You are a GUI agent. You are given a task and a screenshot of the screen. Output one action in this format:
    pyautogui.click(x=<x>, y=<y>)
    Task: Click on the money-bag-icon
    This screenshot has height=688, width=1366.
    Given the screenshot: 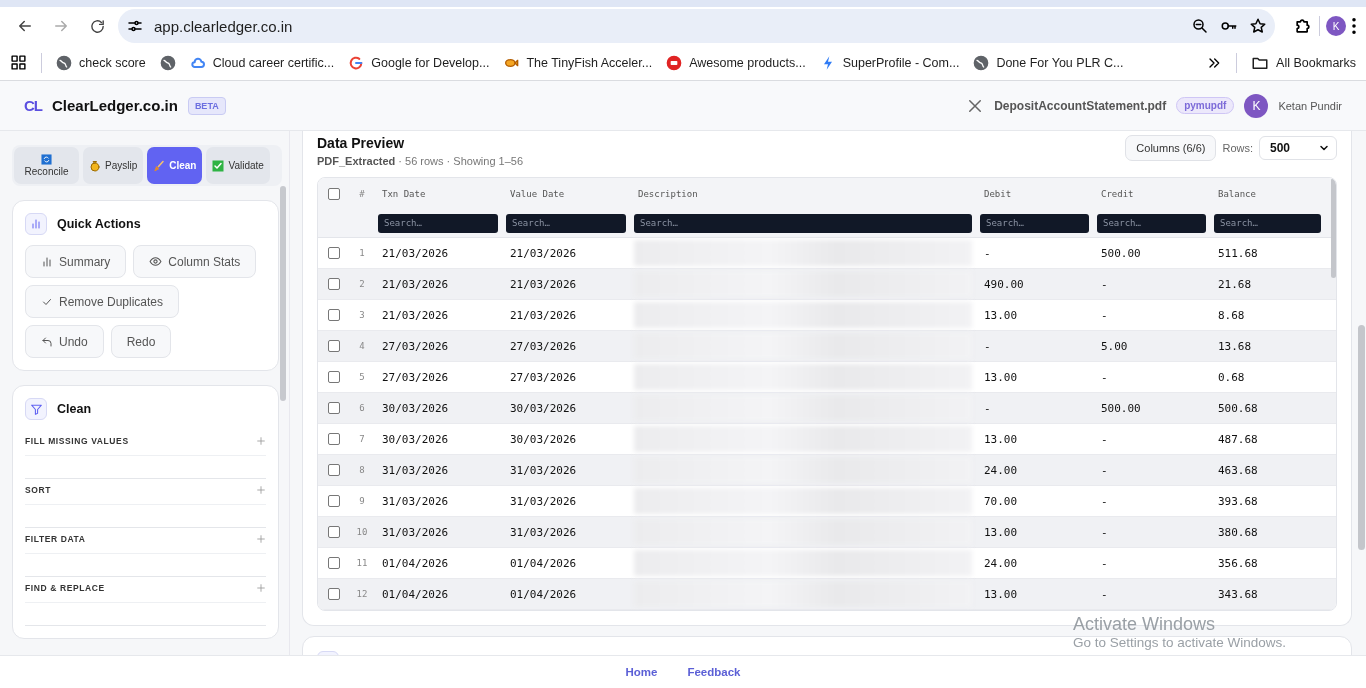 What is the action you would take?
    pyautogui.click(x=95, y=165)
    